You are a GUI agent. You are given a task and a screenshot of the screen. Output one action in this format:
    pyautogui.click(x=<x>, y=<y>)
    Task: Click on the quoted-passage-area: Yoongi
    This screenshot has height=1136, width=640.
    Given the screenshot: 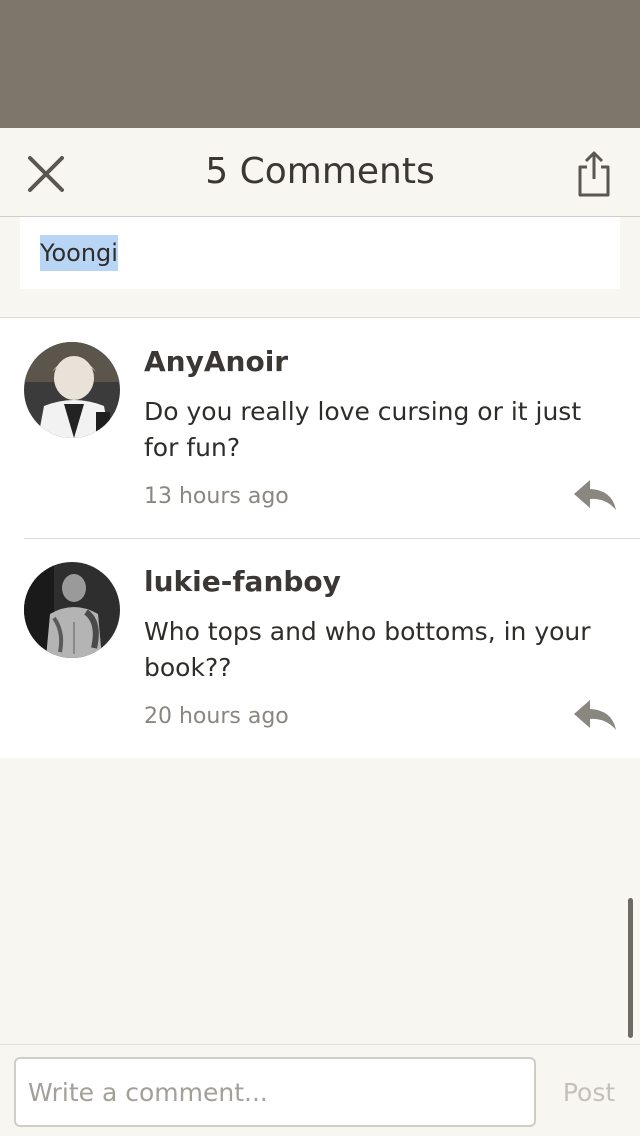 What is the action you would take?
    pyautogui.click(x=320, y=263)
    